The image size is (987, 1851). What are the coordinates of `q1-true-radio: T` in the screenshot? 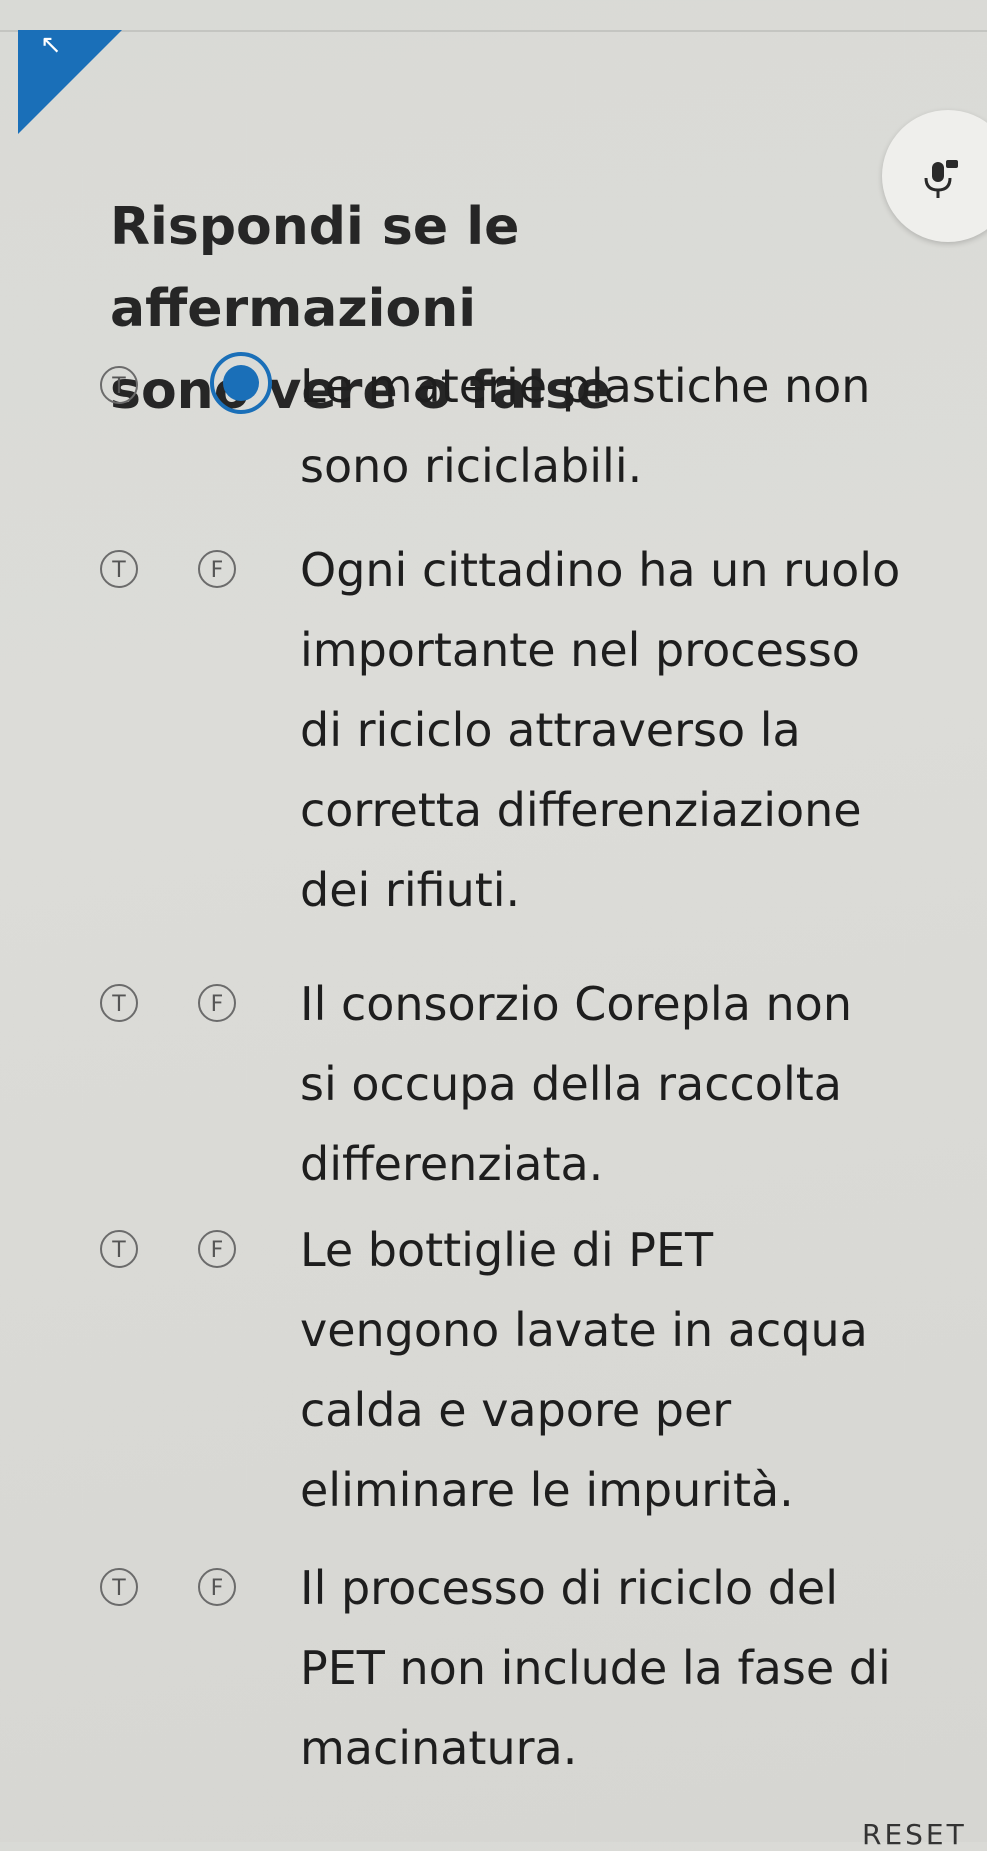 It's located at (119, 385).